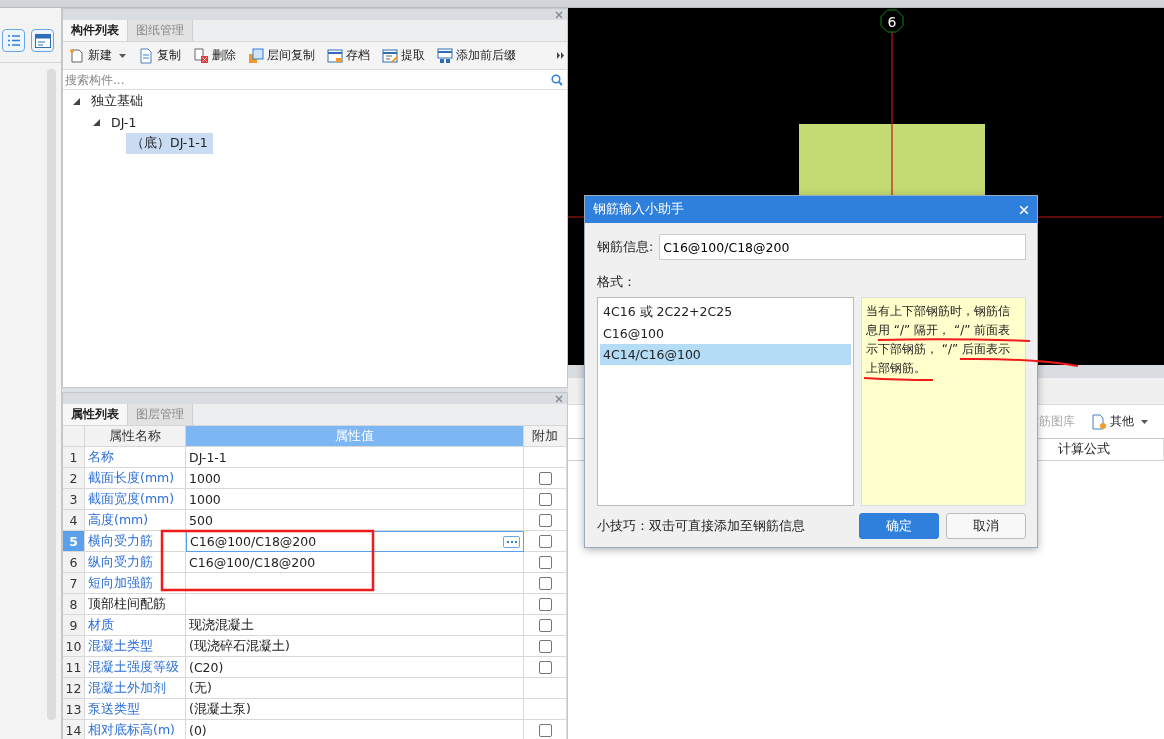  I want to click on new-document-icon, so click(77, 55).